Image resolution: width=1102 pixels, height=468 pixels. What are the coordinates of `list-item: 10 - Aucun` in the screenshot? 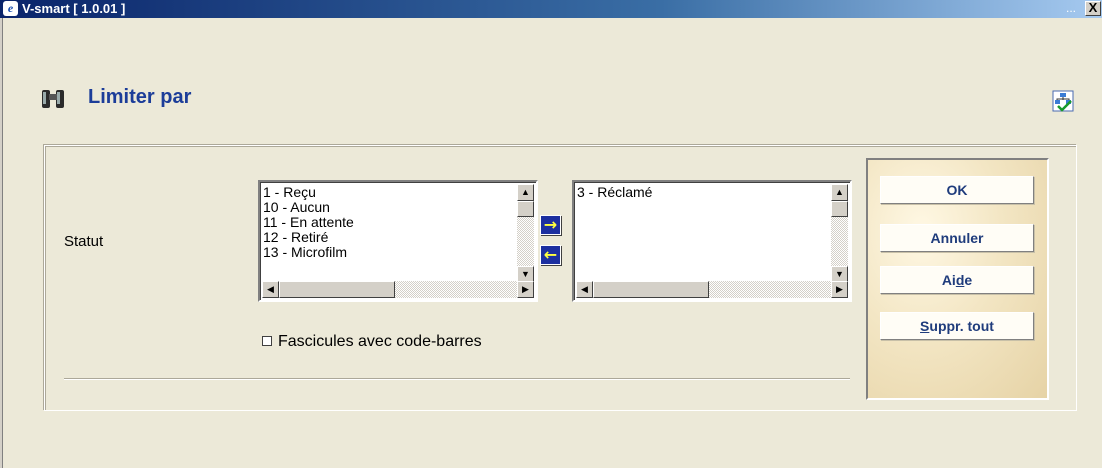 It's located at (389, 207).